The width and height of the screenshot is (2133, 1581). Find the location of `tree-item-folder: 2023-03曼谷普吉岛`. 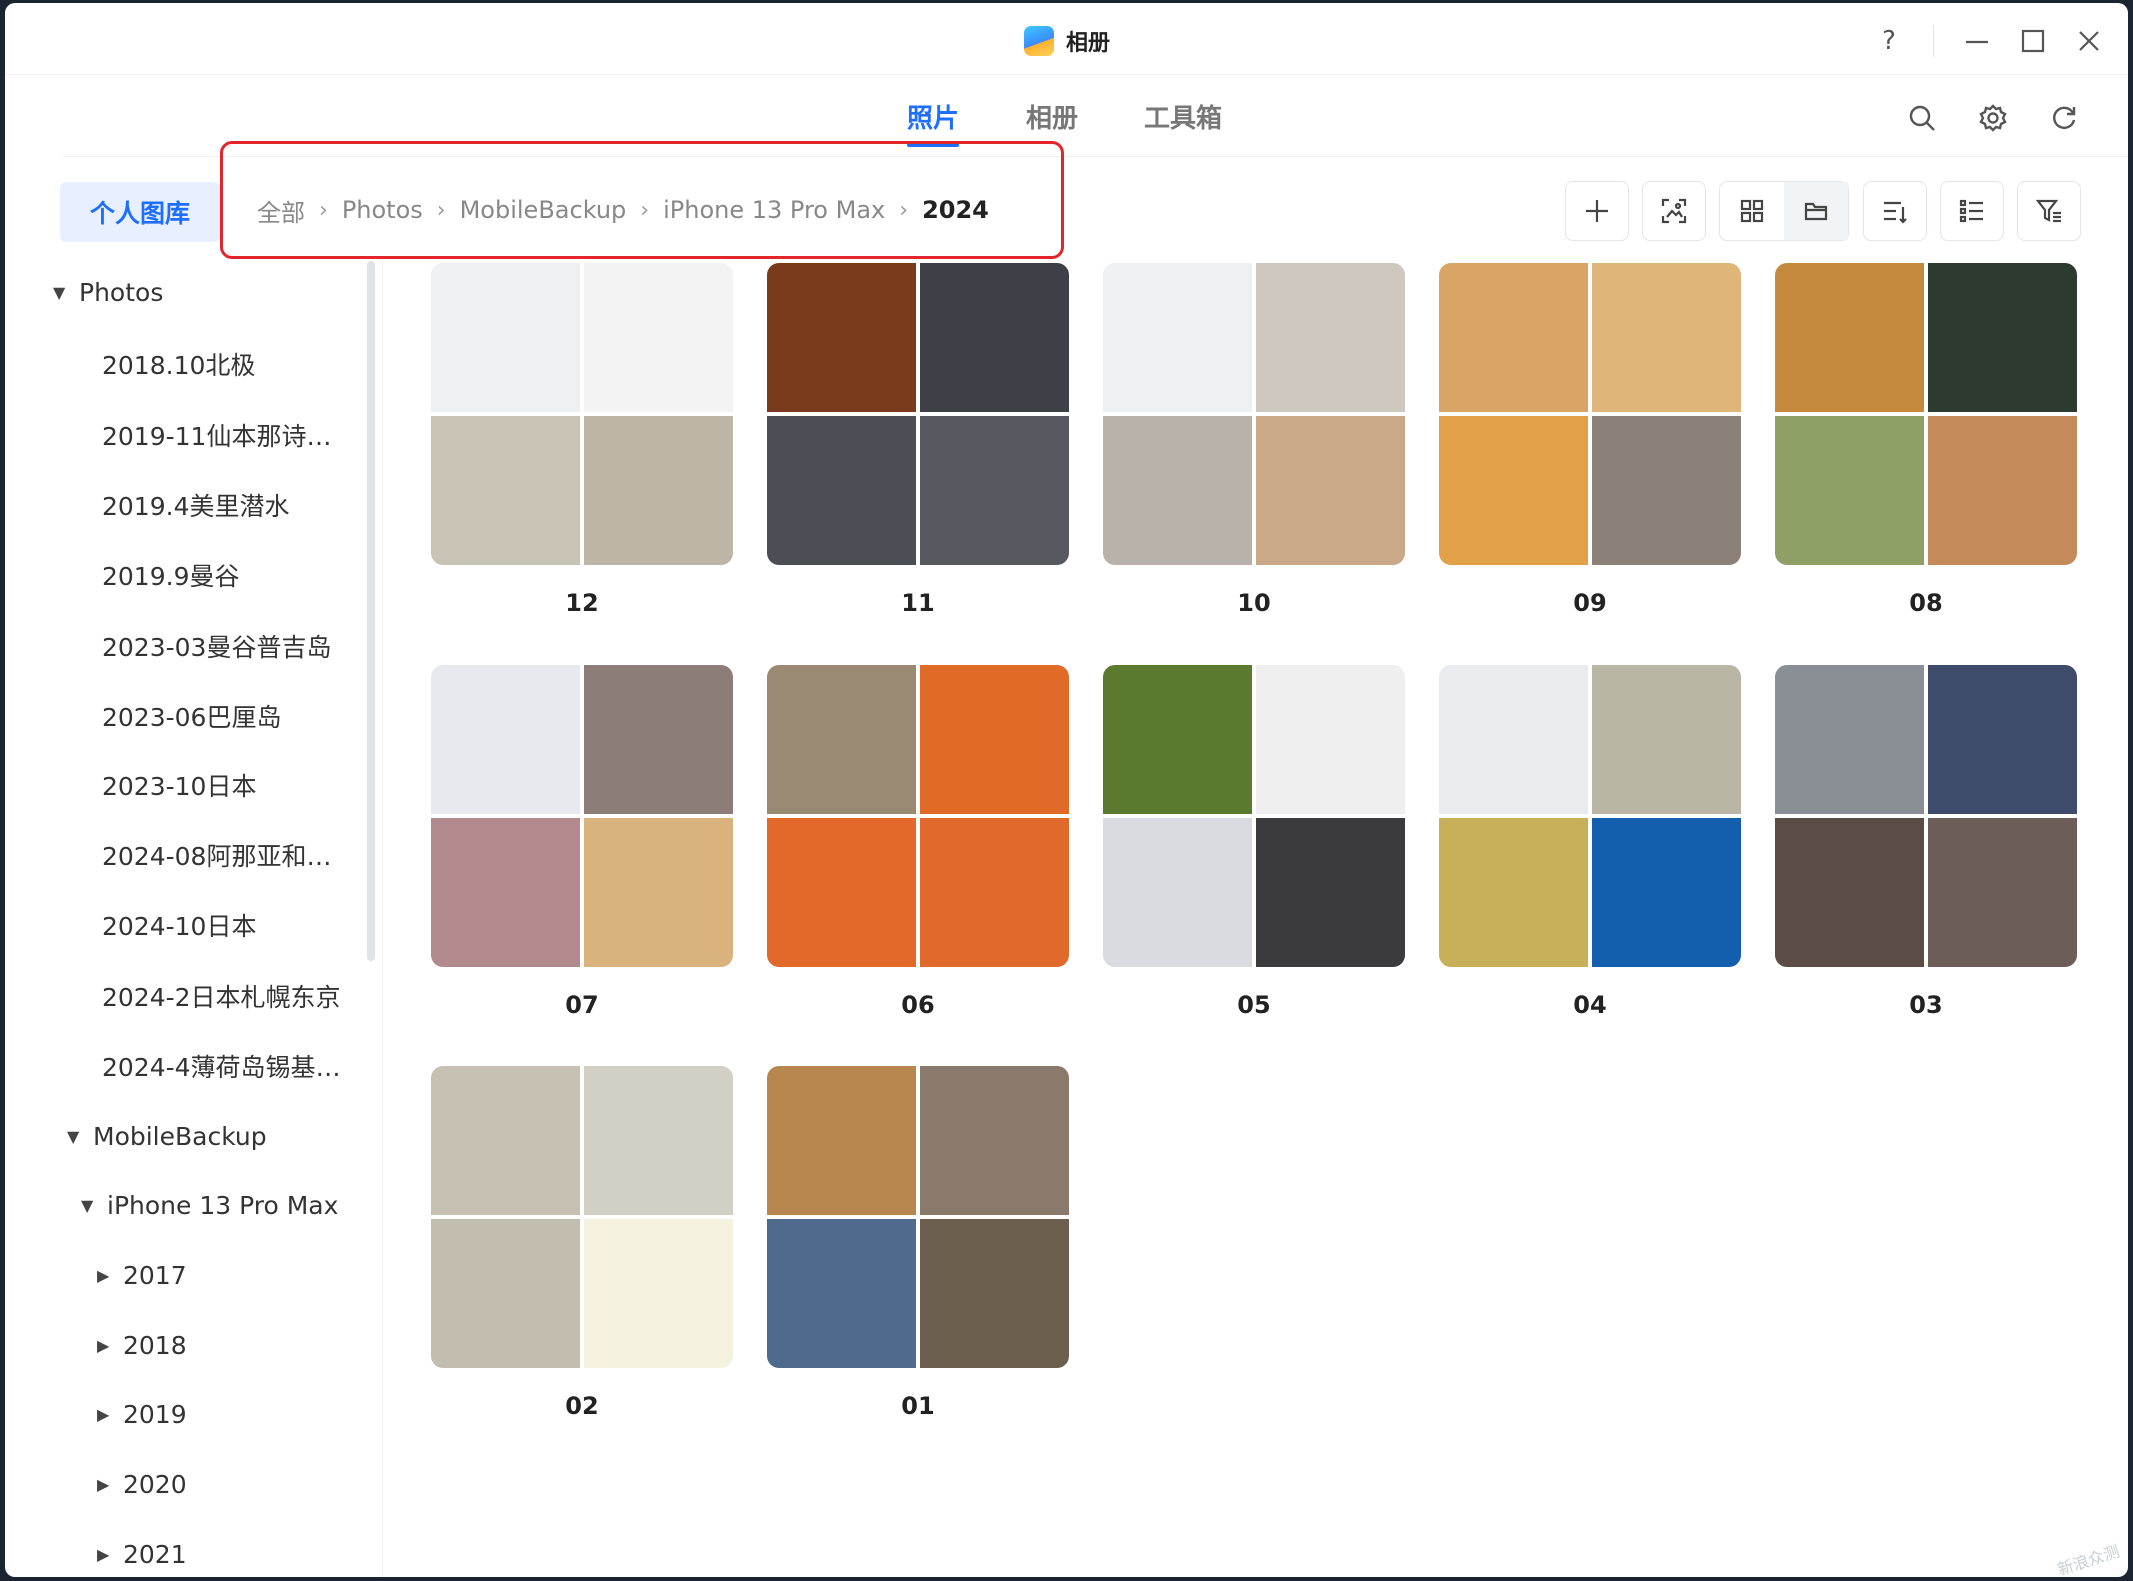

tree-item-folder: 2023-03曼谷普吉岛 is located at coordinates (216, 646).